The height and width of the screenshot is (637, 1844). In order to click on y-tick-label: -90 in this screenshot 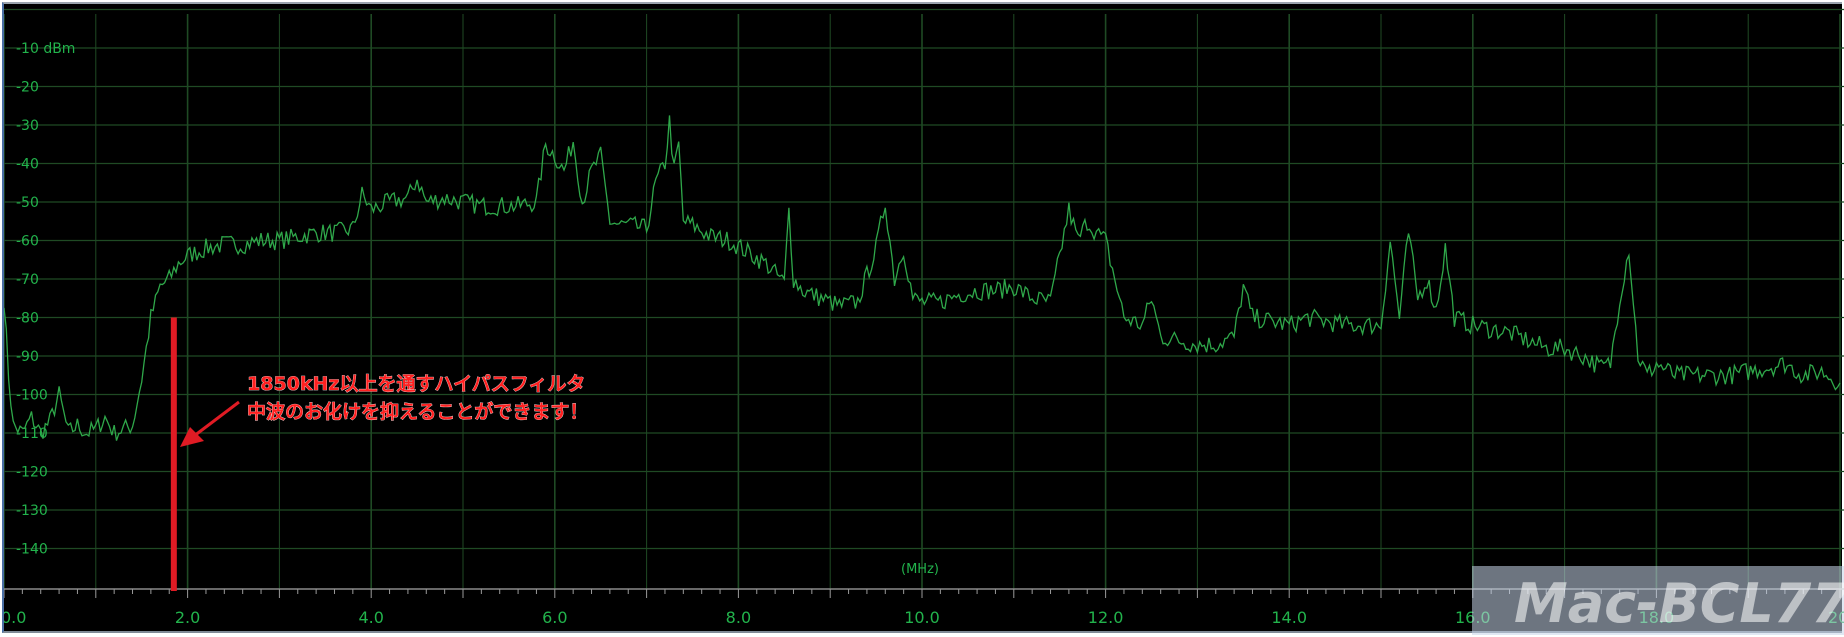, I will do `click(27, 357)`.